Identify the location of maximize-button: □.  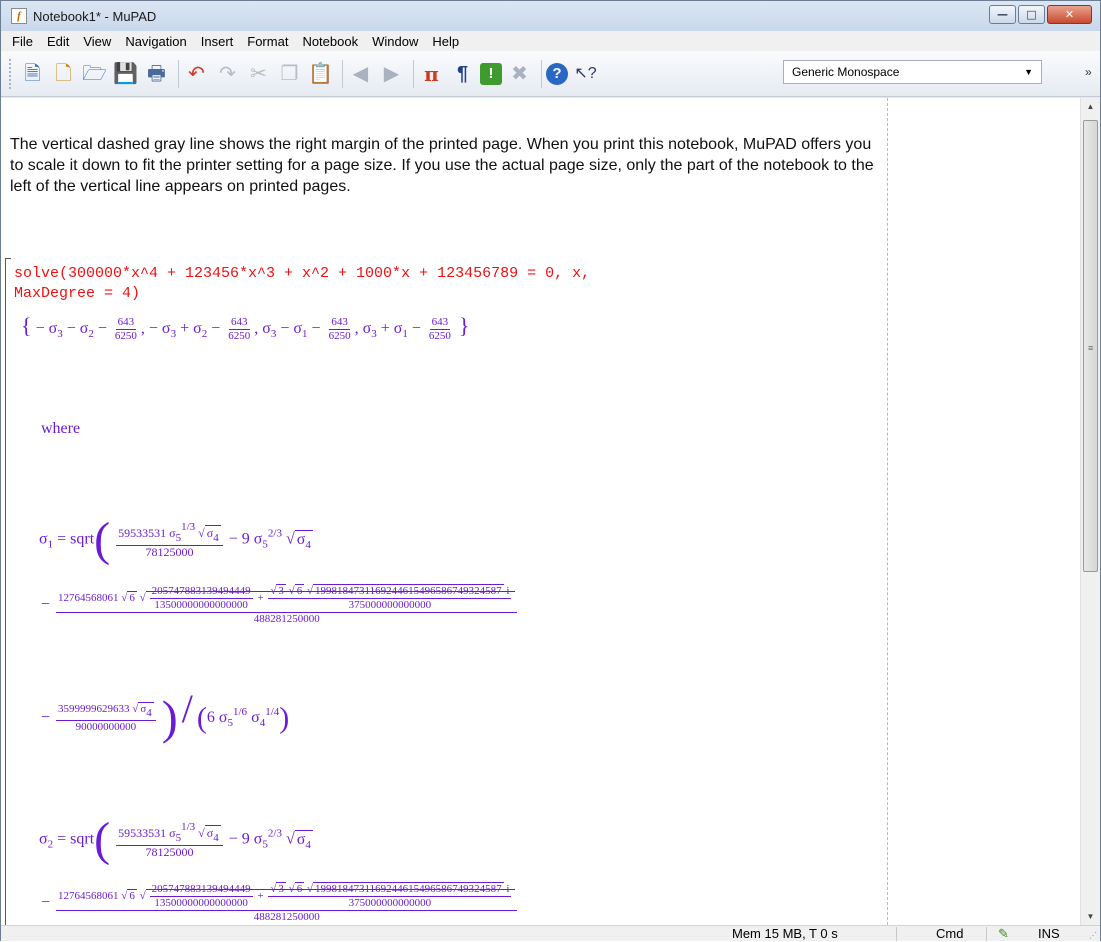
(1031, 14).